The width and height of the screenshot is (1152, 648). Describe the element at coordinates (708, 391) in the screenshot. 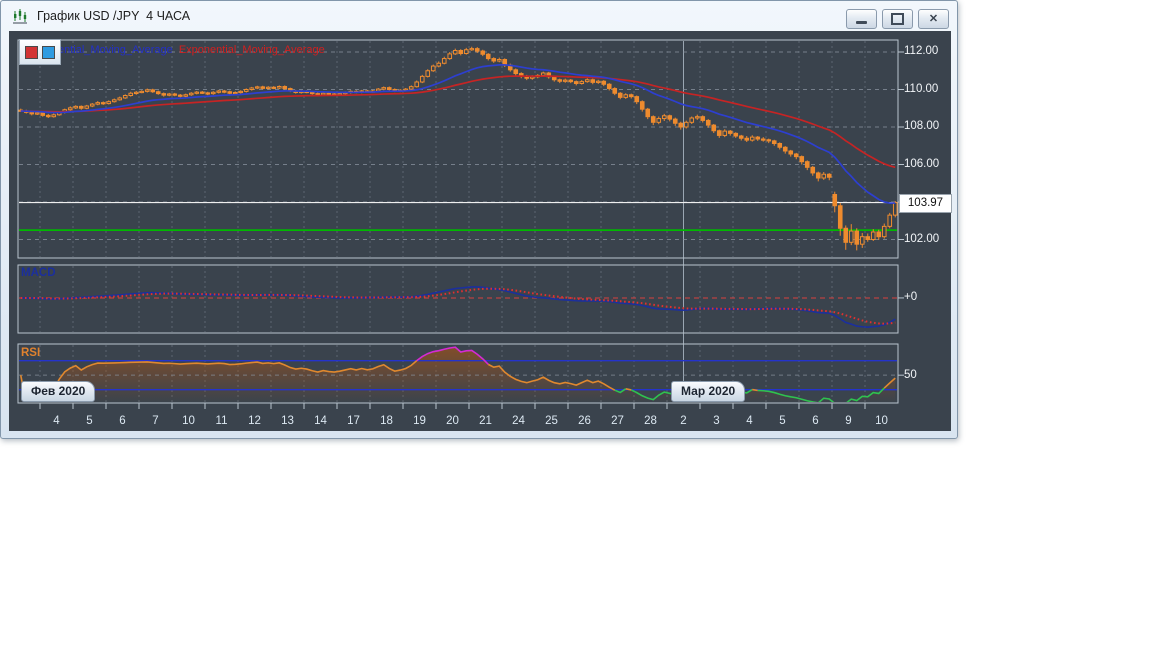

I see `month-tag-mar: Мар 2020` at that location.